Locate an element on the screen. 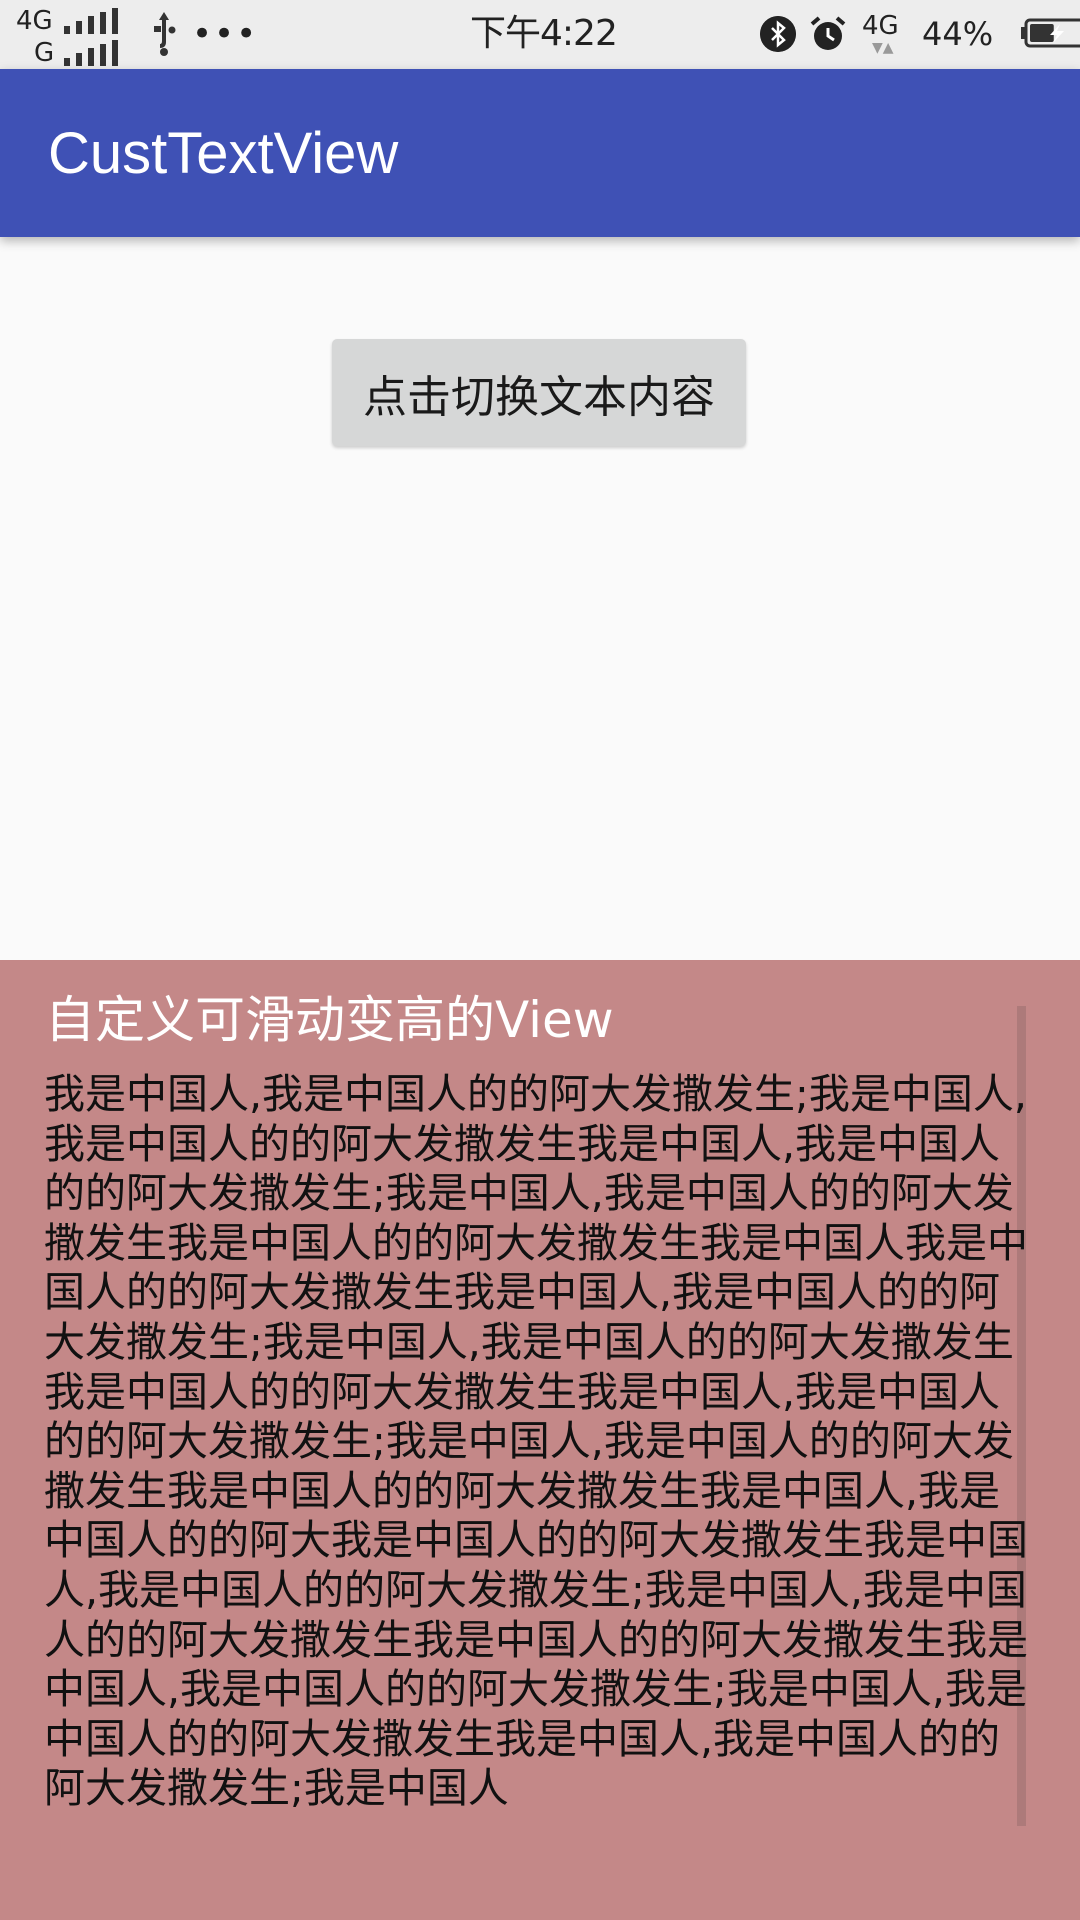 This screenshot has height=1920, width=1080. mobile-data-label: 4G is located at coordinates (880, 26).